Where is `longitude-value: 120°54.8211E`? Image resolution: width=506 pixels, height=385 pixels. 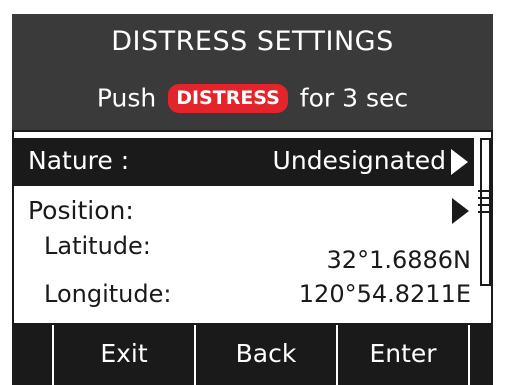 longitude-value: 120°54.8211E is located at coordinates (384, 294).